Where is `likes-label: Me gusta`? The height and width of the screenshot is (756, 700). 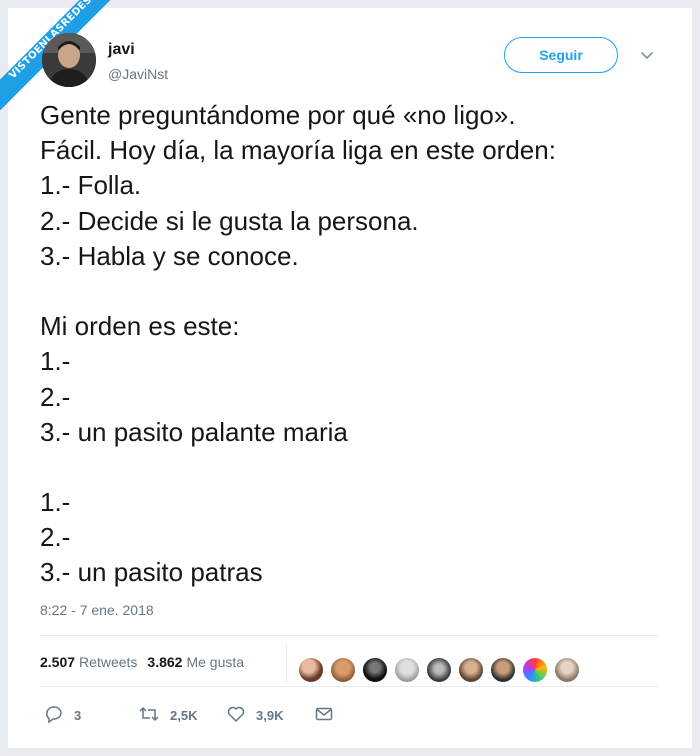
likes-label: Me gusta is located at coordinates (215, 662).